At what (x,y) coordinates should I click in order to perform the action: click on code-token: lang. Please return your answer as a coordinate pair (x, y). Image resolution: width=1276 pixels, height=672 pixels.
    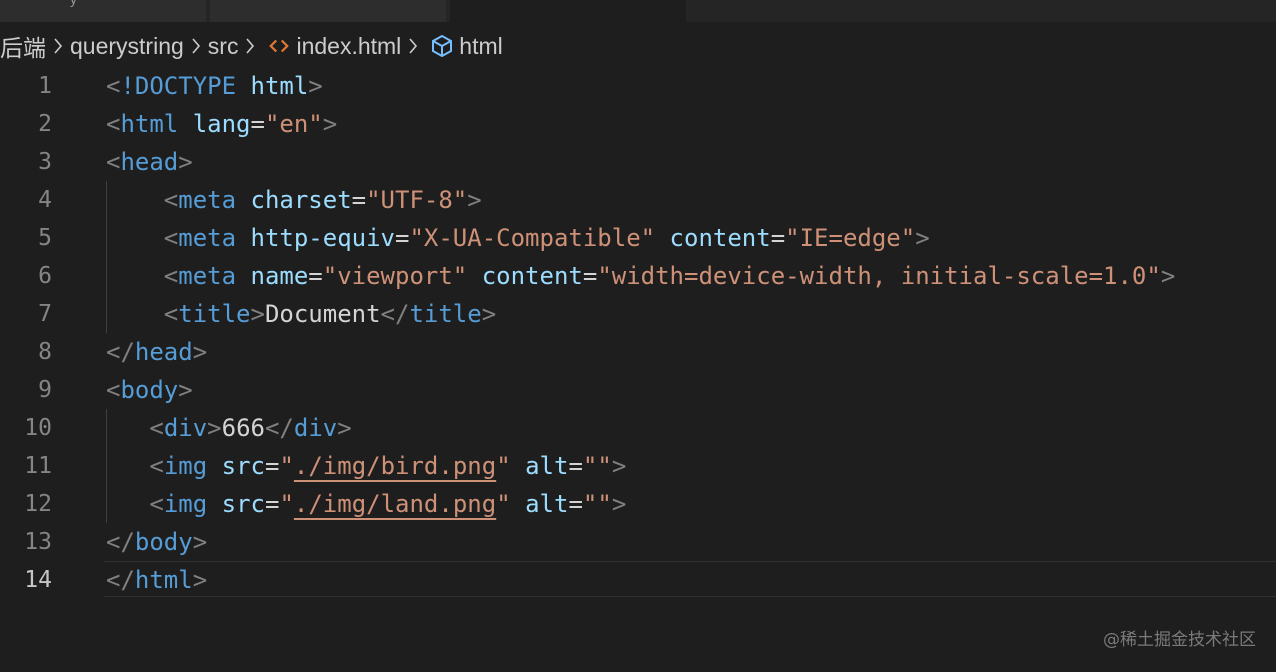
    Looking at the image, I should click on (221, 124).